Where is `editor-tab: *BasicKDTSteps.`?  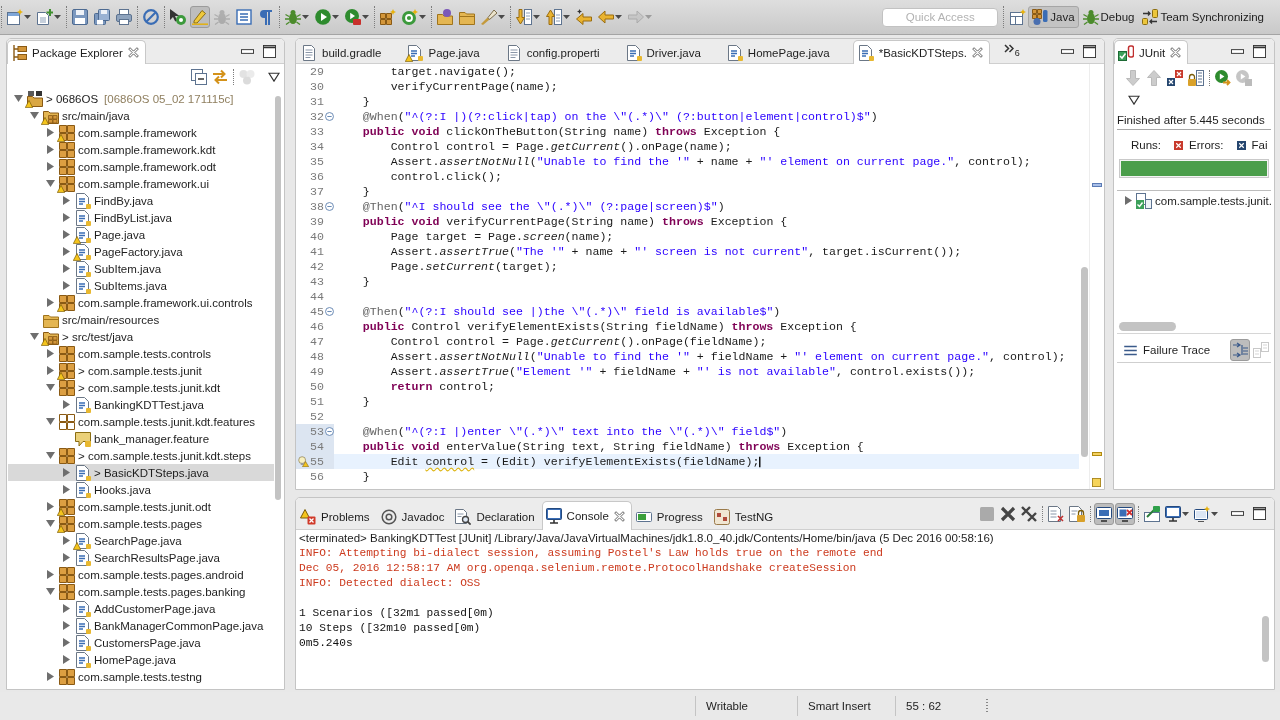
editor-tab: *BasicKDTSteps. is located at coordinates (921, 52).